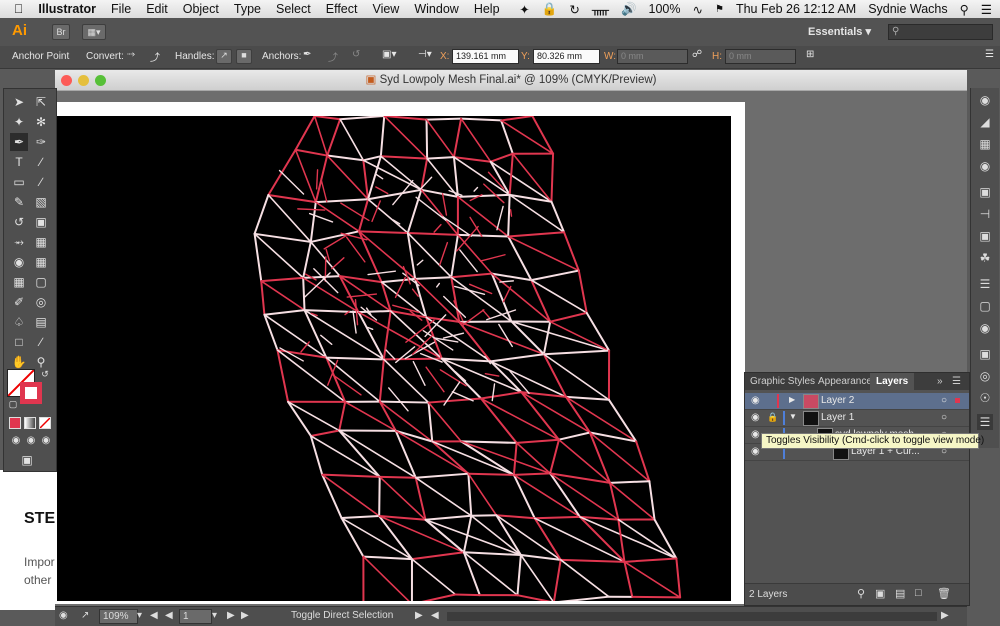 This screenshot has height=626, width=1000. I want to click on search-icon: ⚲, so click(964, 9).